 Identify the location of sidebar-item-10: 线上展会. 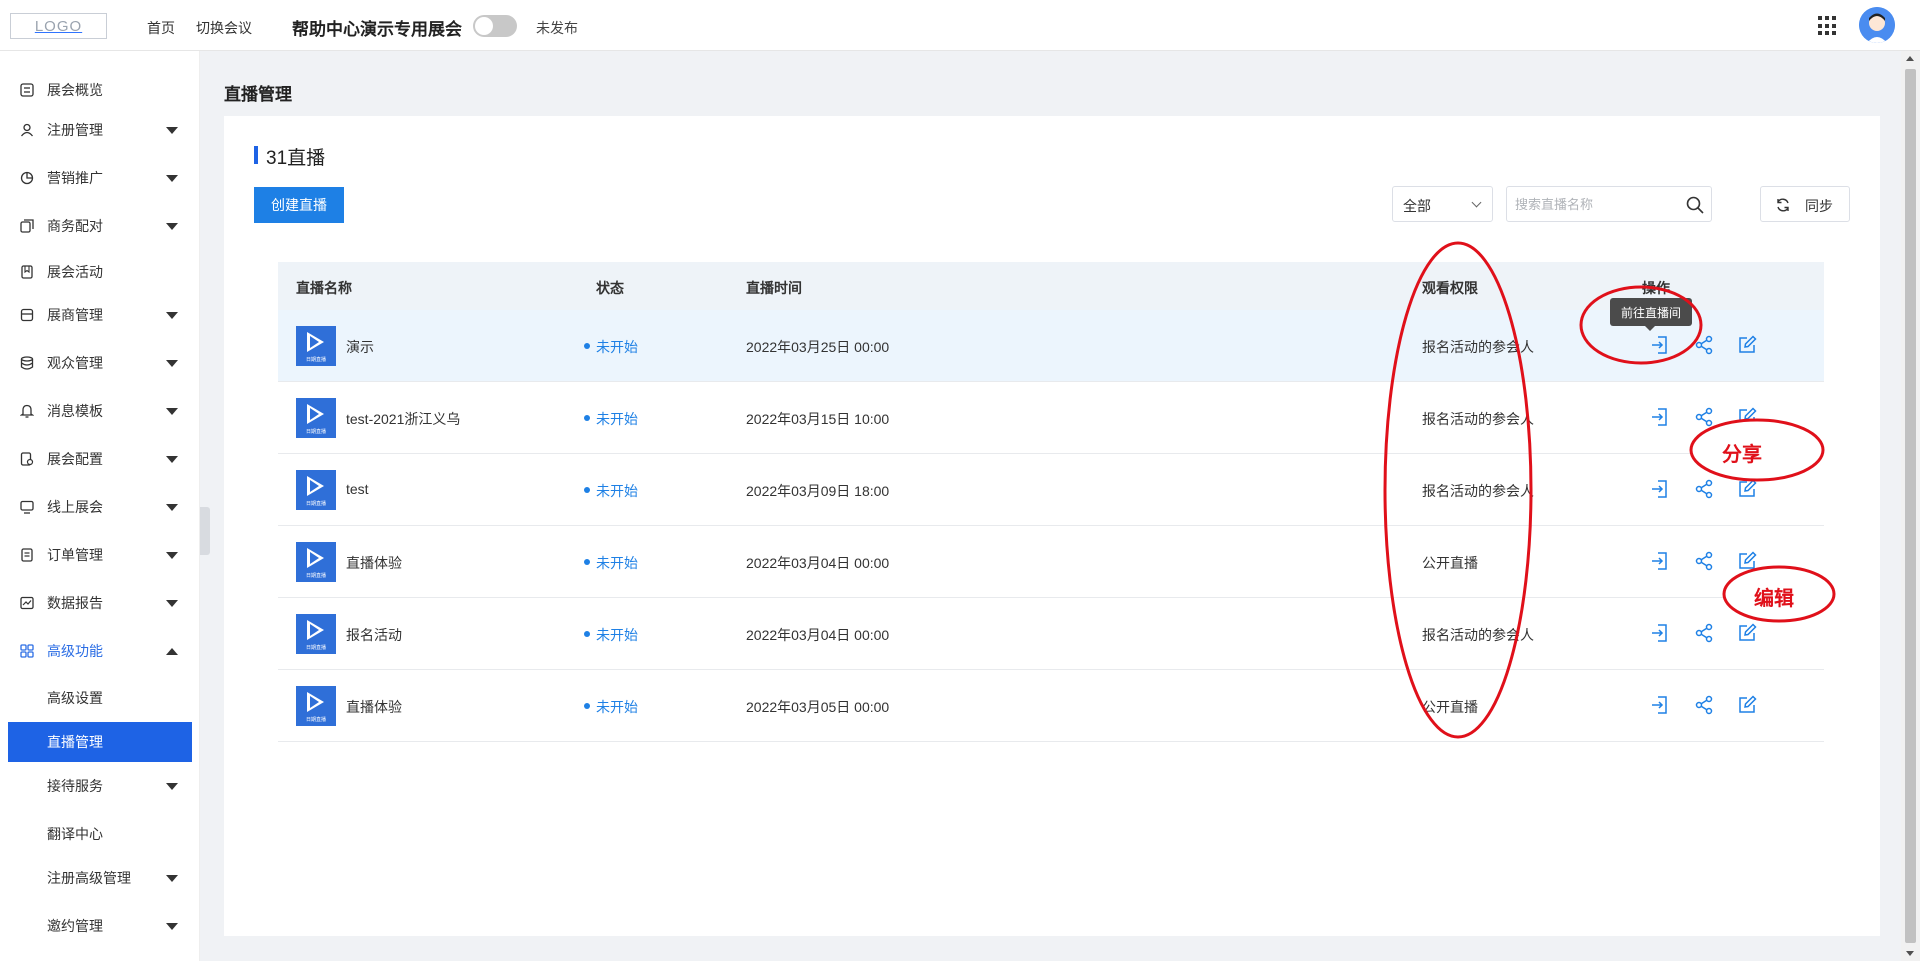
(100, 507).